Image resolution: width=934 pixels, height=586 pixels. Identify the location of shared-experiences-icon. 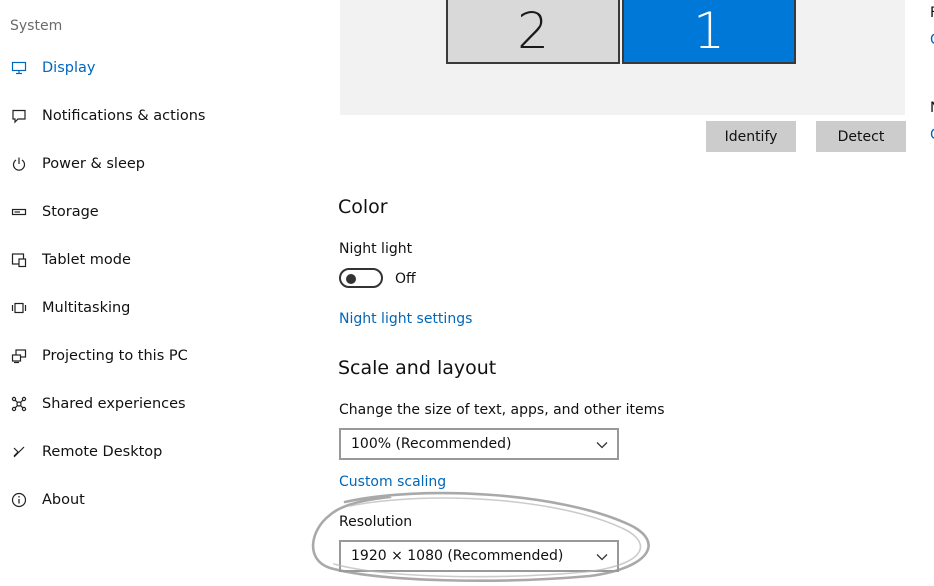
(19, 404).